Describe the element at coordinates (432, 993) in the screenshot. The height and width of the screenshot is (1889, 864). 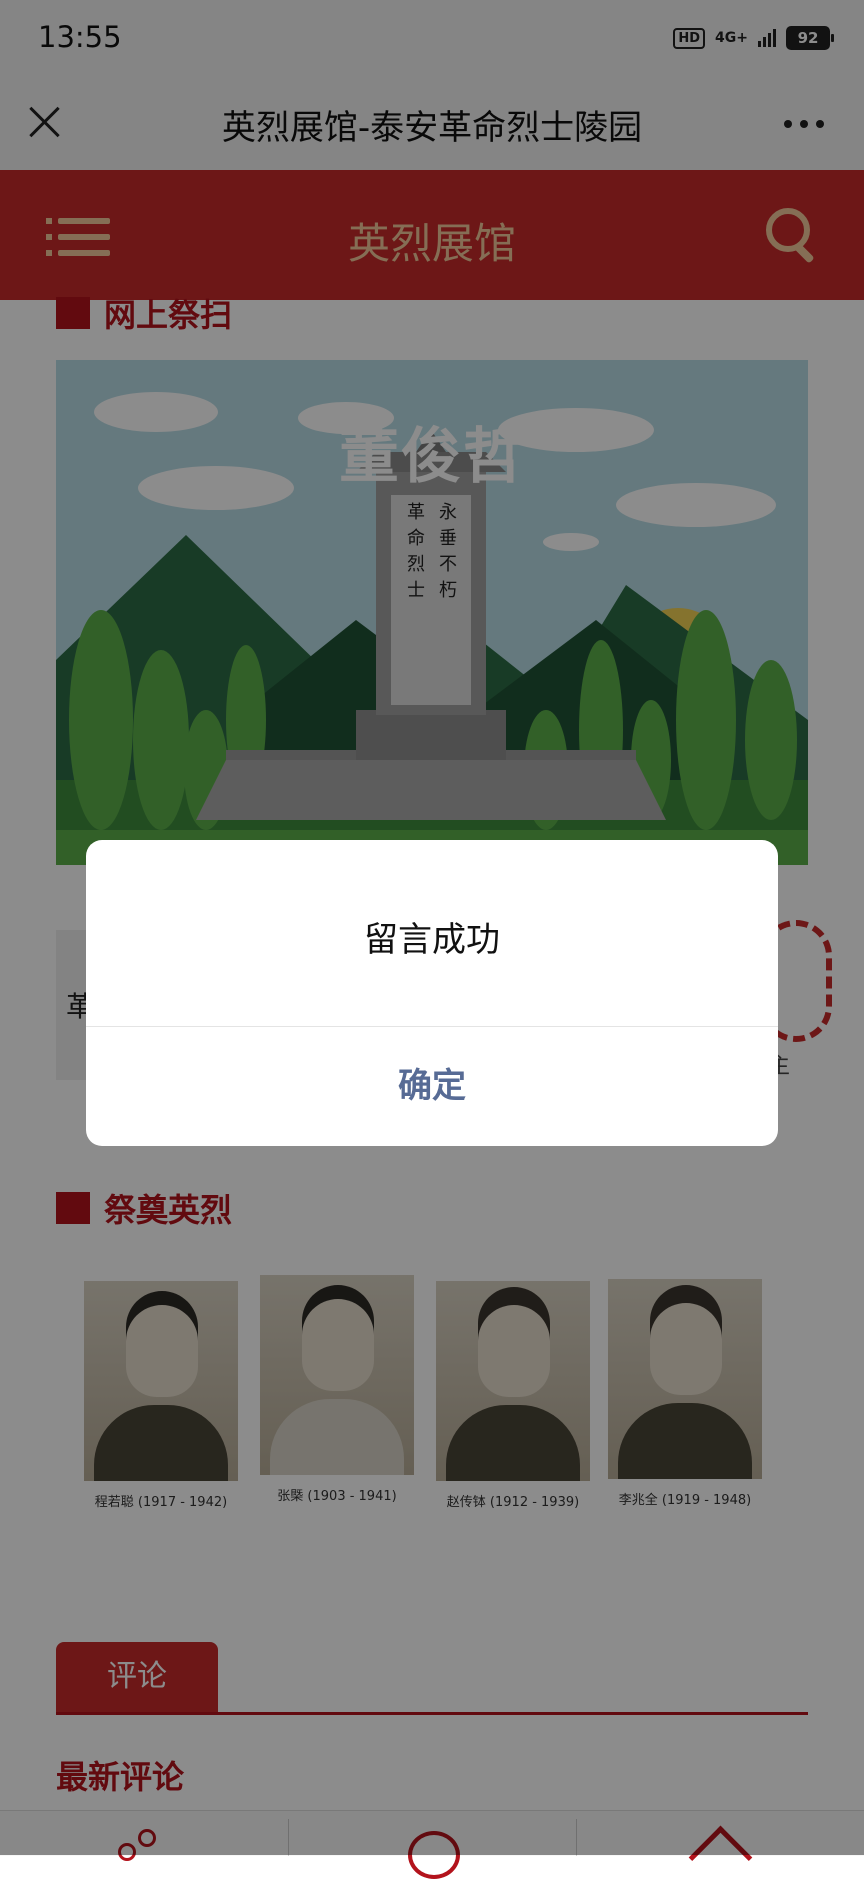
I see `alert-dialog: 留言成功 确定` at that location.